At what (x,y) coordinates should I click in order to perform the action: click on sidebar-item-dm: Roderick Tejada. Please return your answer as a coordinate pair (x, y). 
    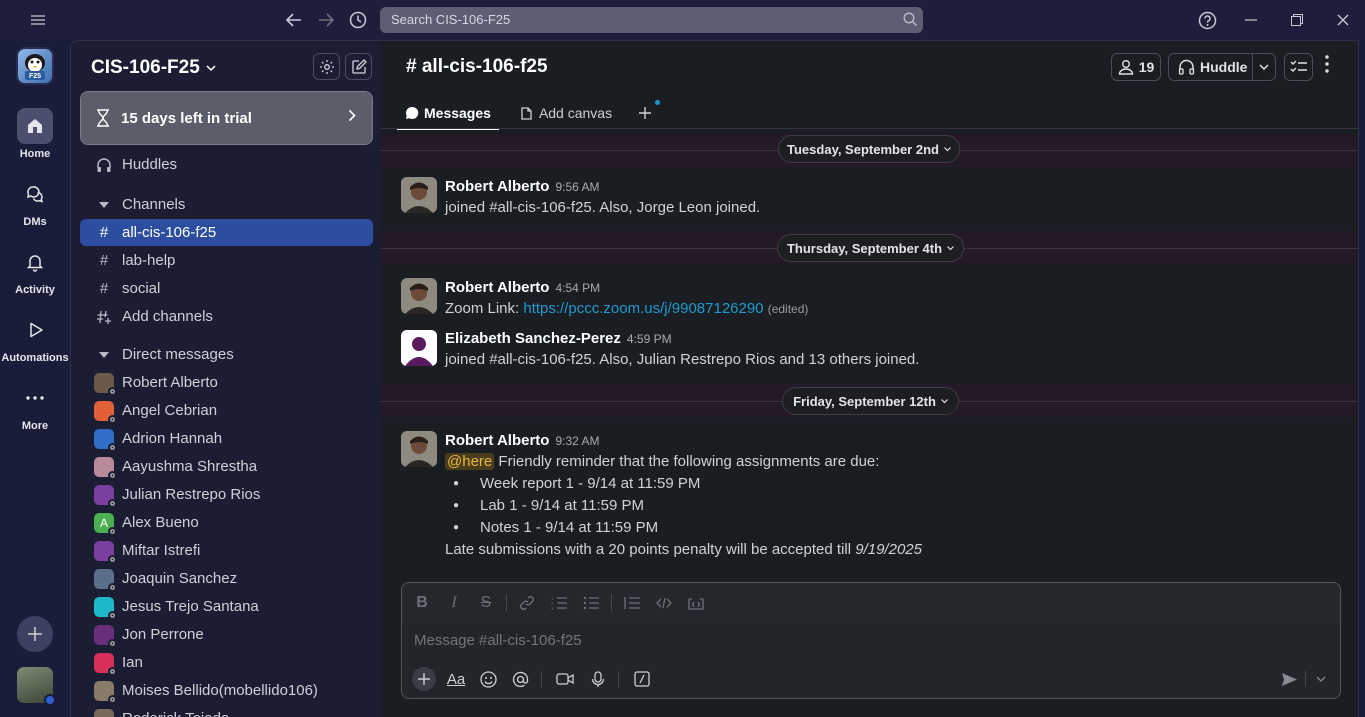
    Looking at the image, I should click on (226, 711).